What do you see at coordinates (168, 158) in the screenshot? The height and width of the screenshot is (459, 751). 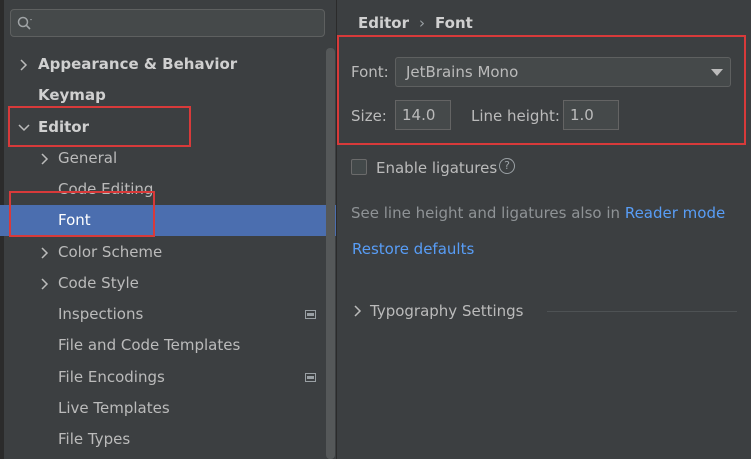 I see `sidebar-item-general: General` at bounding box center [168, 158].